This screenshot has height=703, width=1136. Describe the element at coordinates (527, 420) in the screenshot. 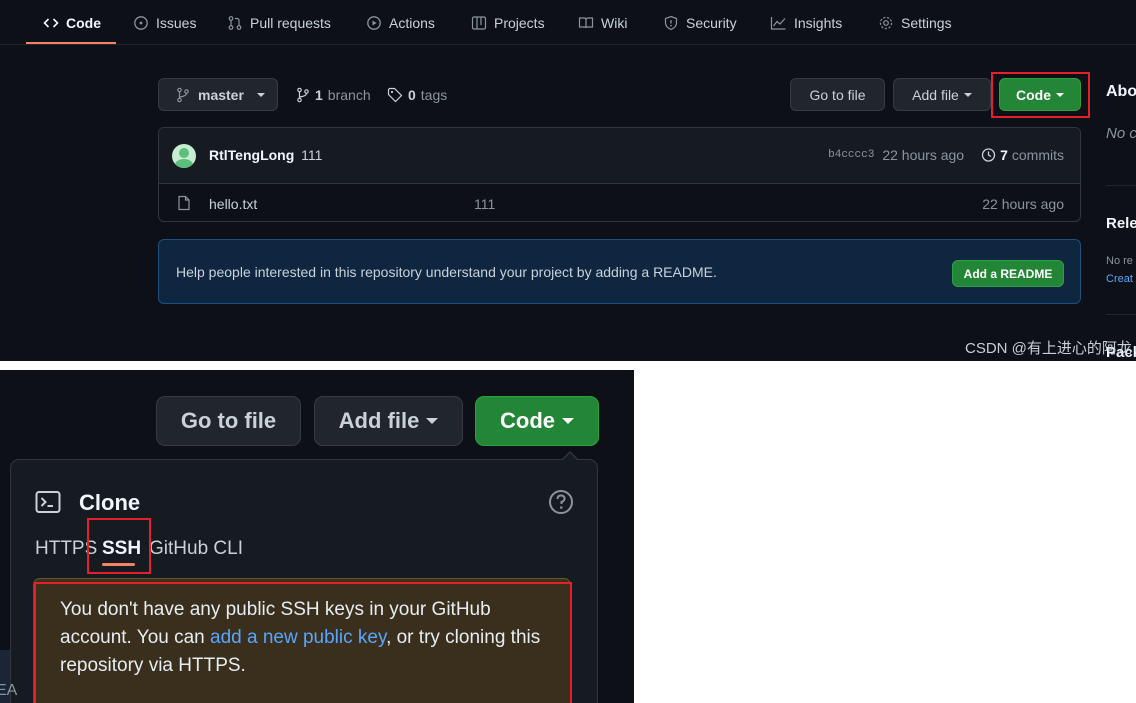

I see `code-button-label: Code` at that location.